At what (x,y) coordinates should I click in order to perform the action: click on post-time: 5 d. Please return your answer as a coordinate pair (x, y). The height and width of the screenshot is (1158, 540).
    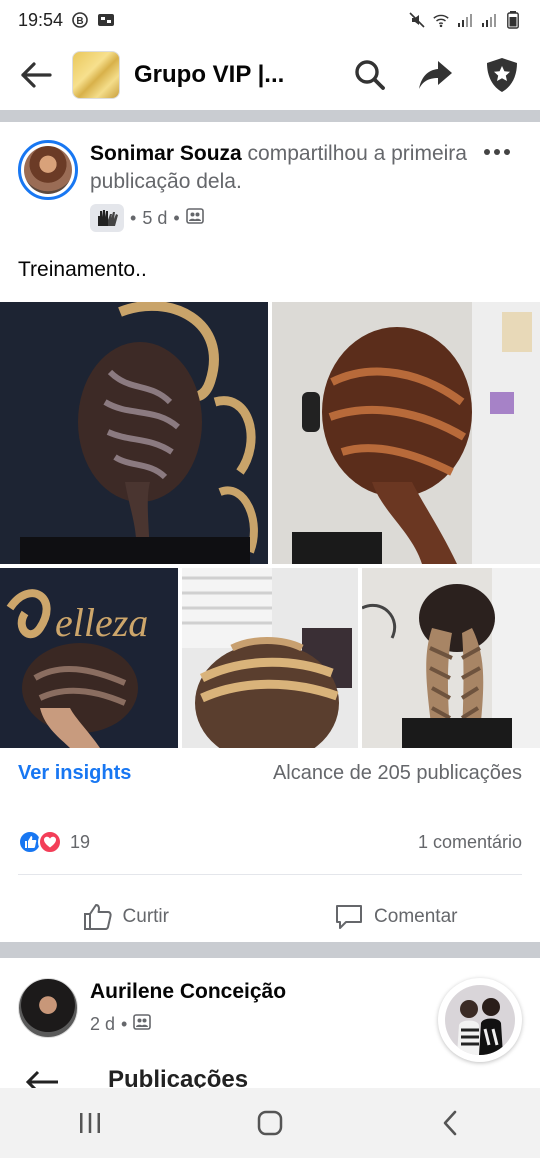
    Looking at the image, I should click on (154, 218).